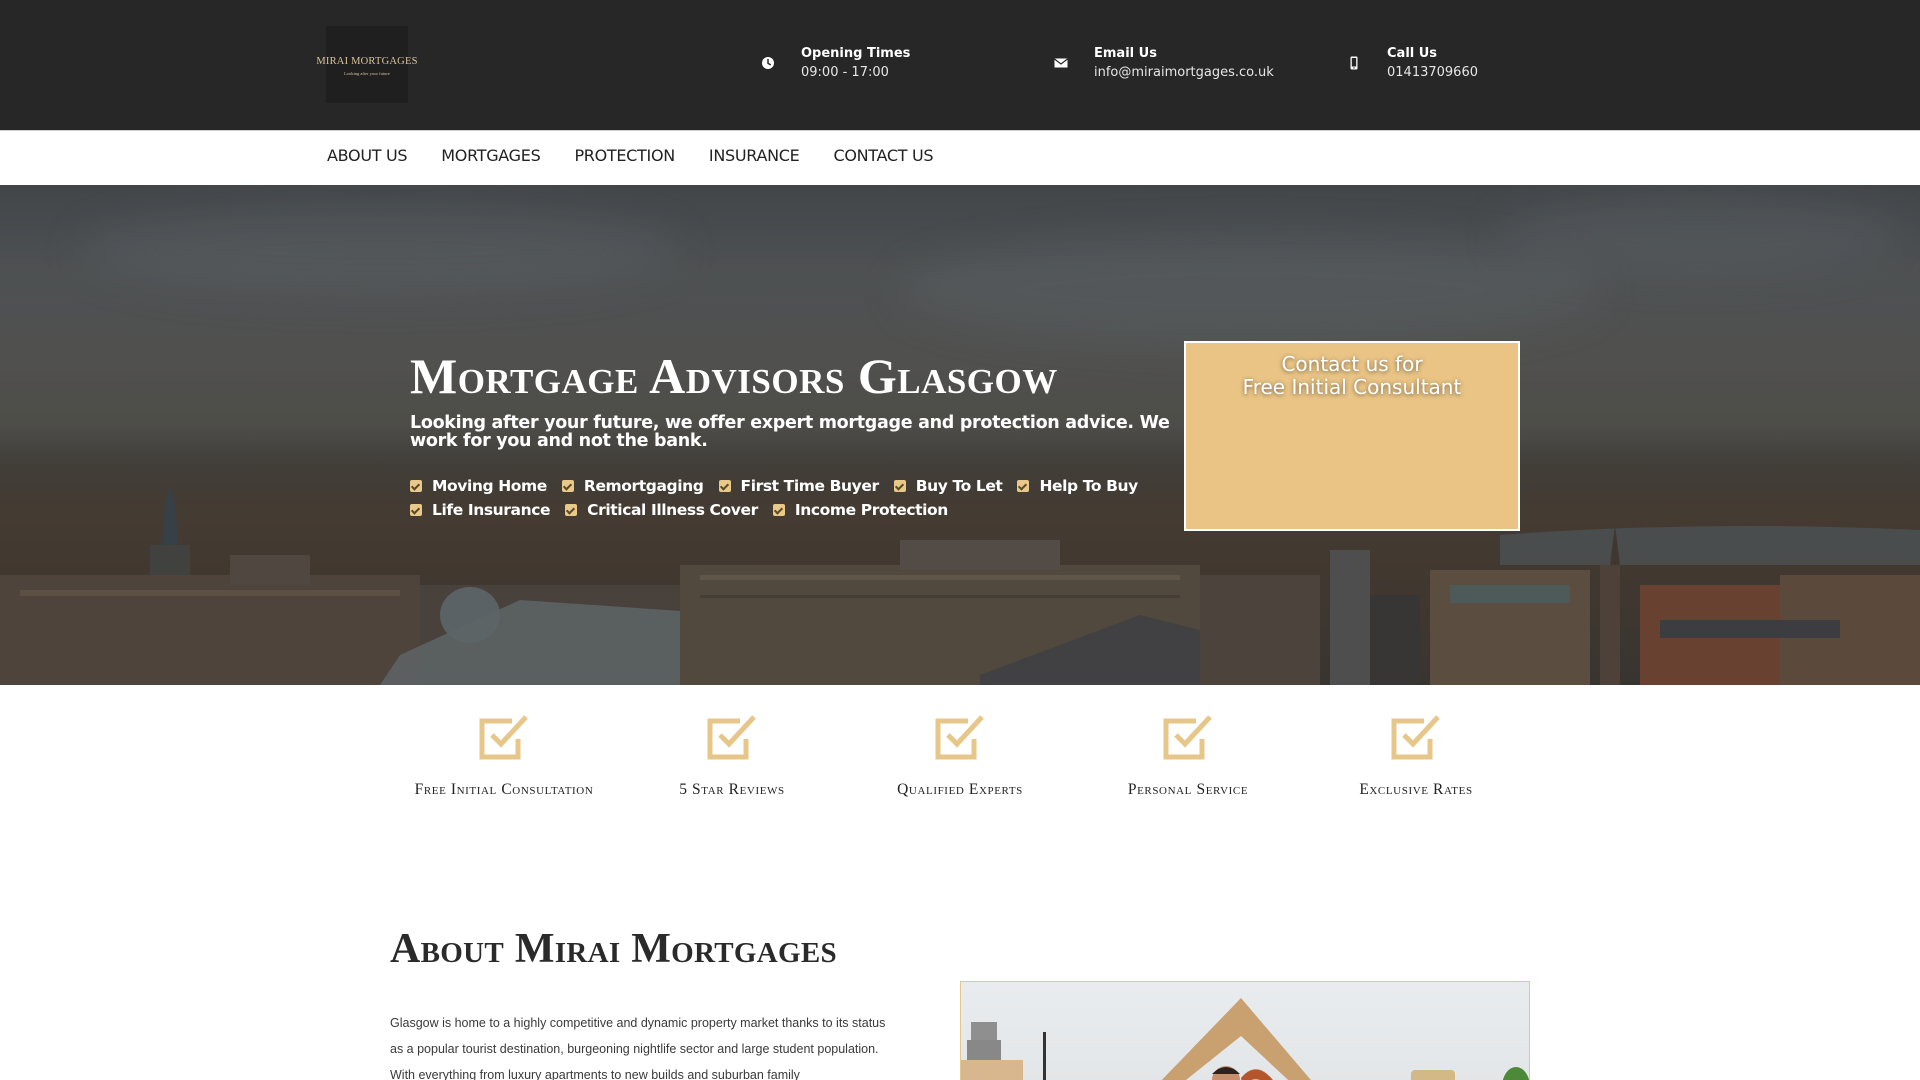  What do you see at coordinates (1184, 72) in the screenshot?
I see `email-link: info@miraimortgages.co.uk` at bounding box center [1184, 72].